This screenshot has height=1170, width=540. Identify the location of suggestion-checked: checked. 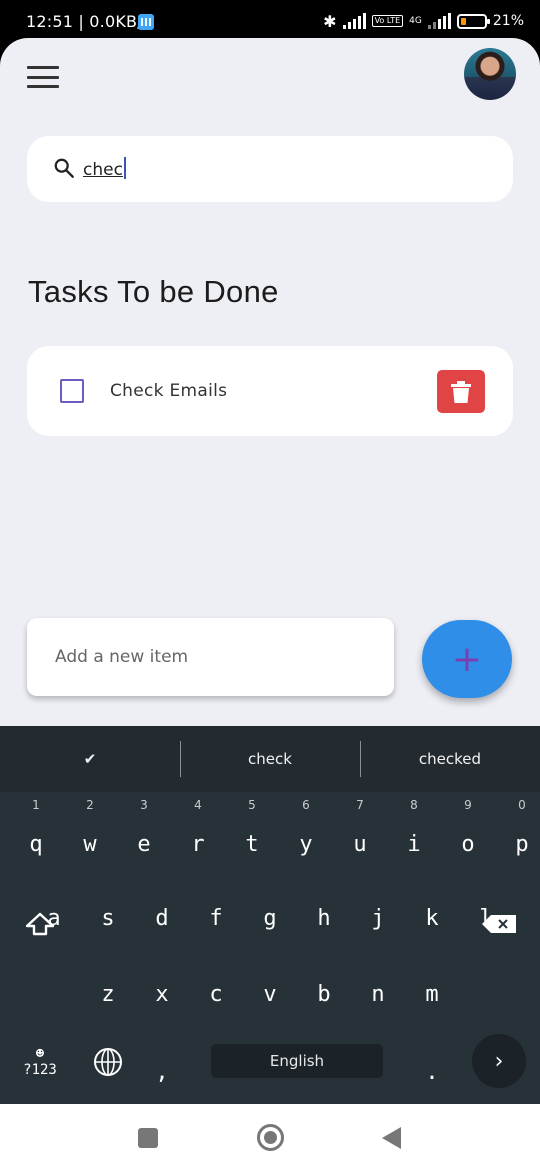
(450, 759).